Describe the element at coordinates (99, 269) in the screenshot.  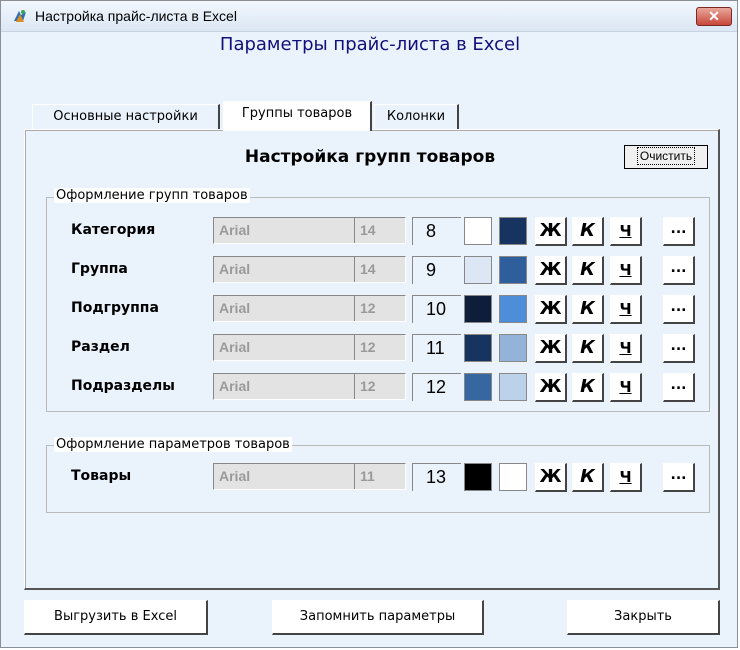
I see `row-label: Группа` at that location.